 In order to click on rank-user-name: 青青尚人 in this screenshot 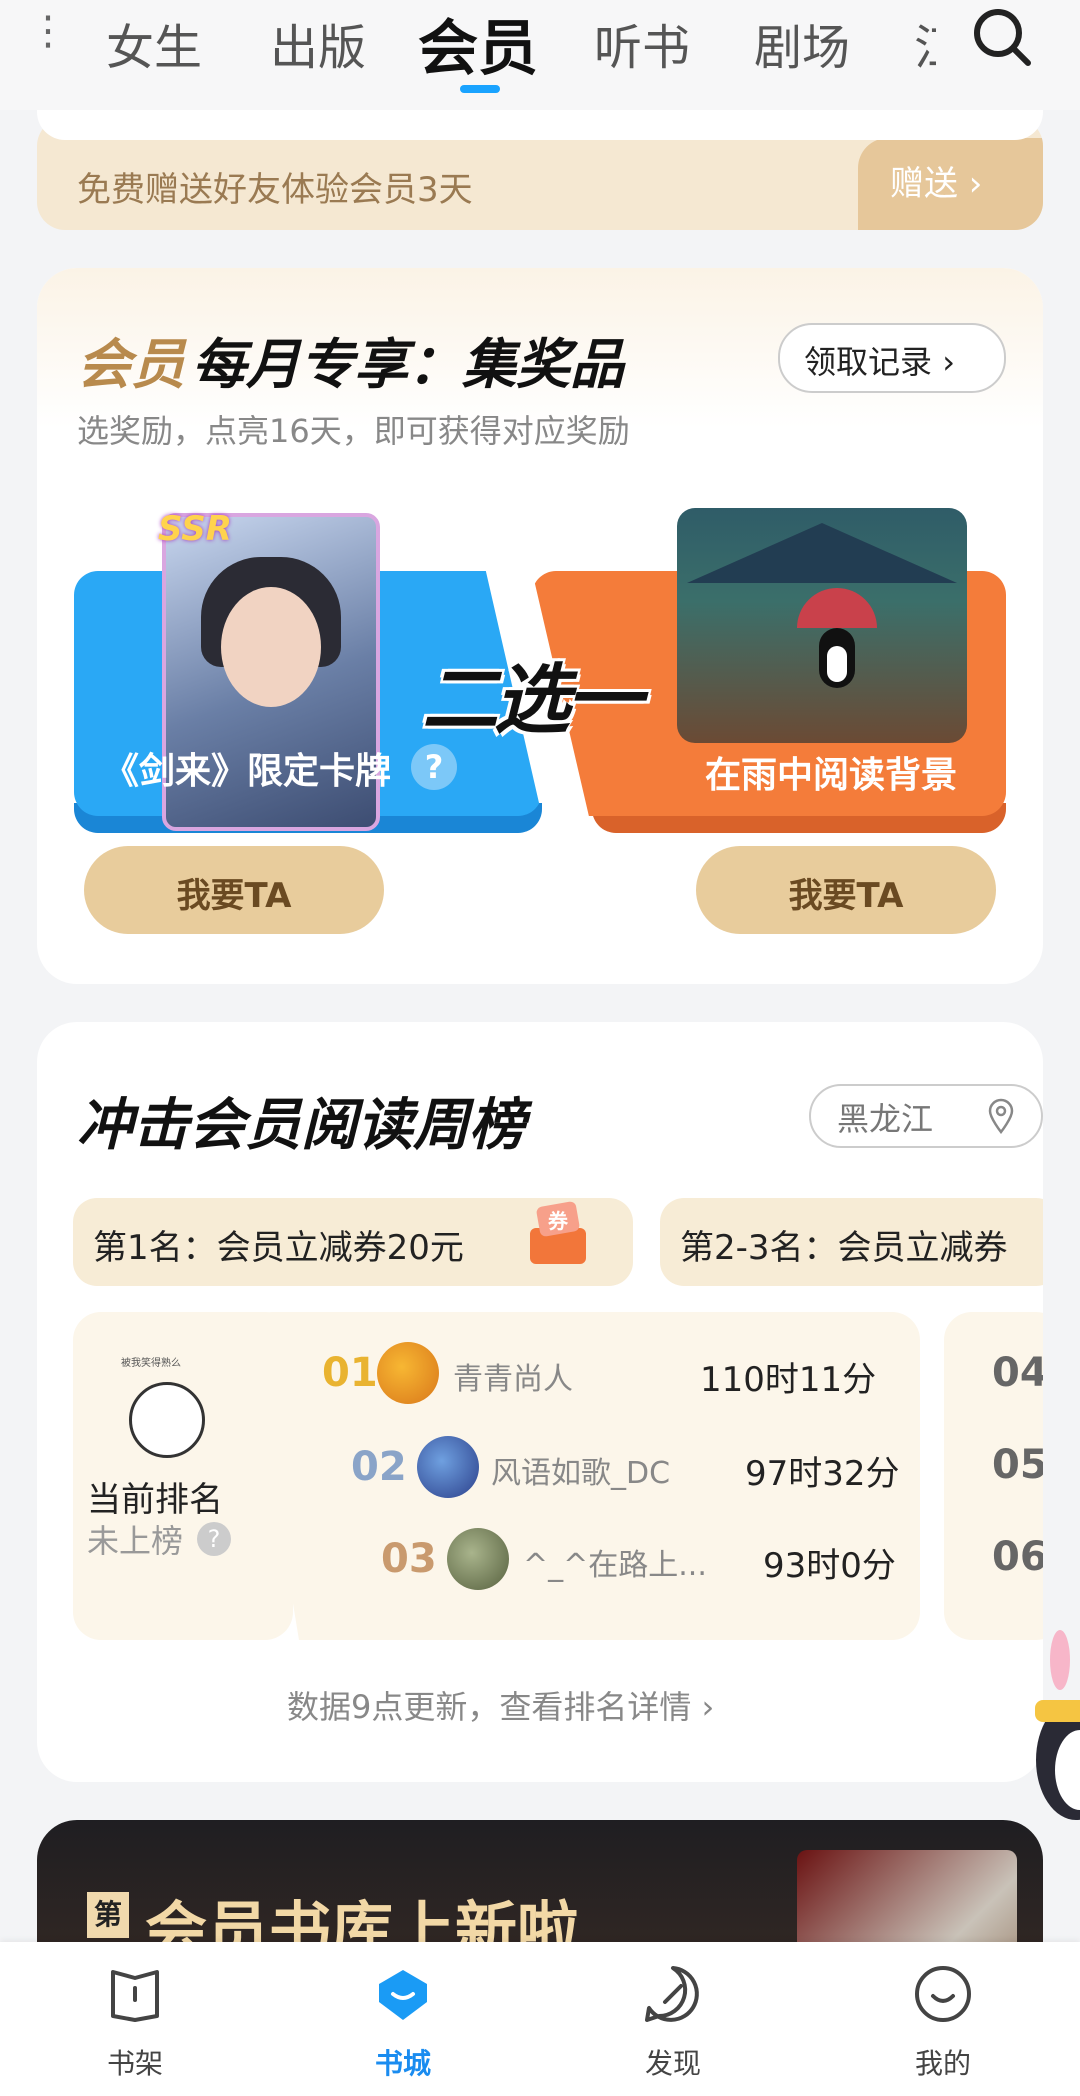, I will do `click(513, 1379)`.